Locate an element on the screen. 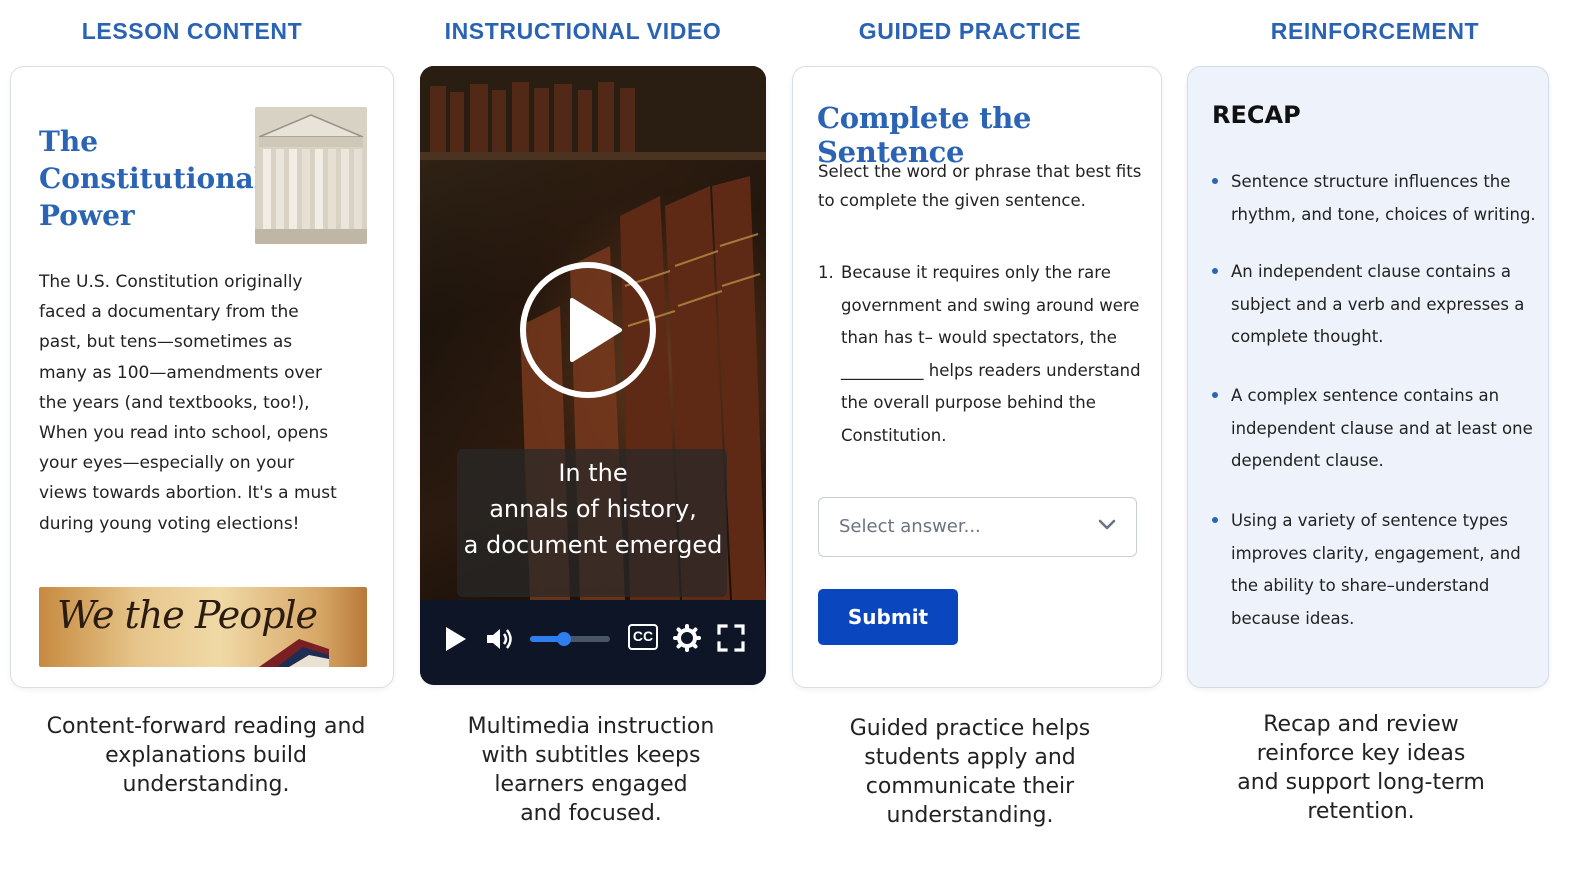 The height and width of the screenshot is (869, 1581). gear-icon is located at coordinates (687, 638).